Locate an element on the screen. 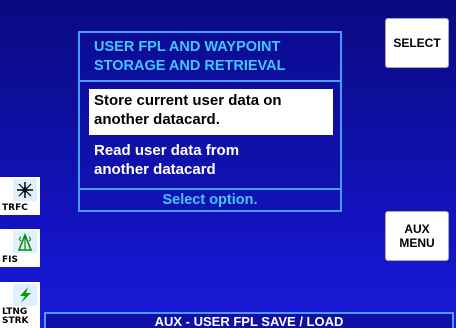 Image resolution: width=456 pixels, height=328 pixels. option-read-line1: Read user data from is located at coordinates (167, 150).